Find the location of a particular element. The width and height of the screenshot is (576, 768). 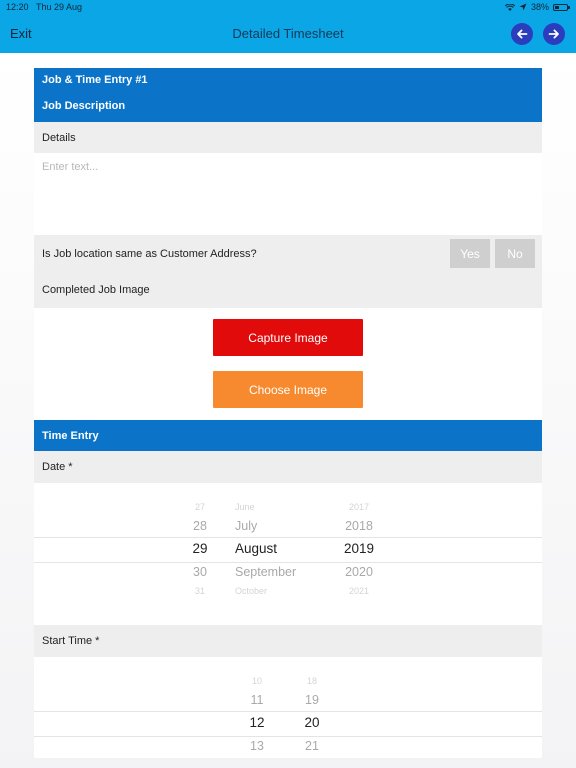

location-arrow-icon is located at coordinates (523, 7).